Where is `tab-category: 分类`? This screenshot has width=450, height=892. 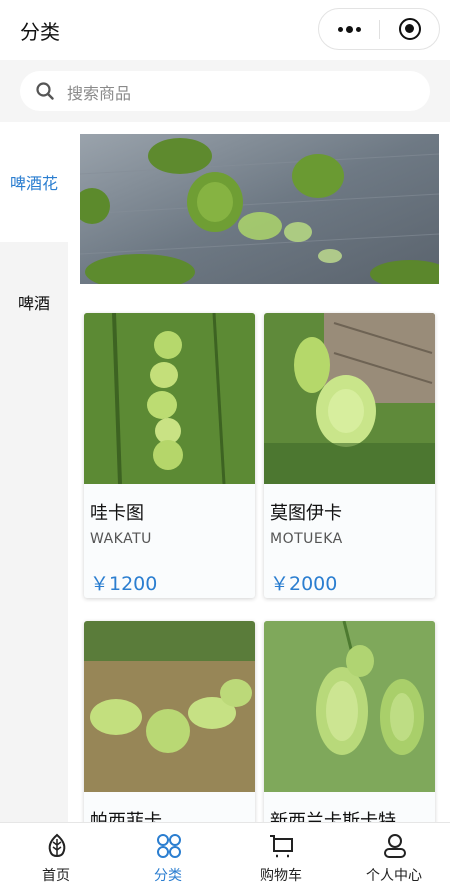 tab-category: 分类 is located at coordinates (168, 857).